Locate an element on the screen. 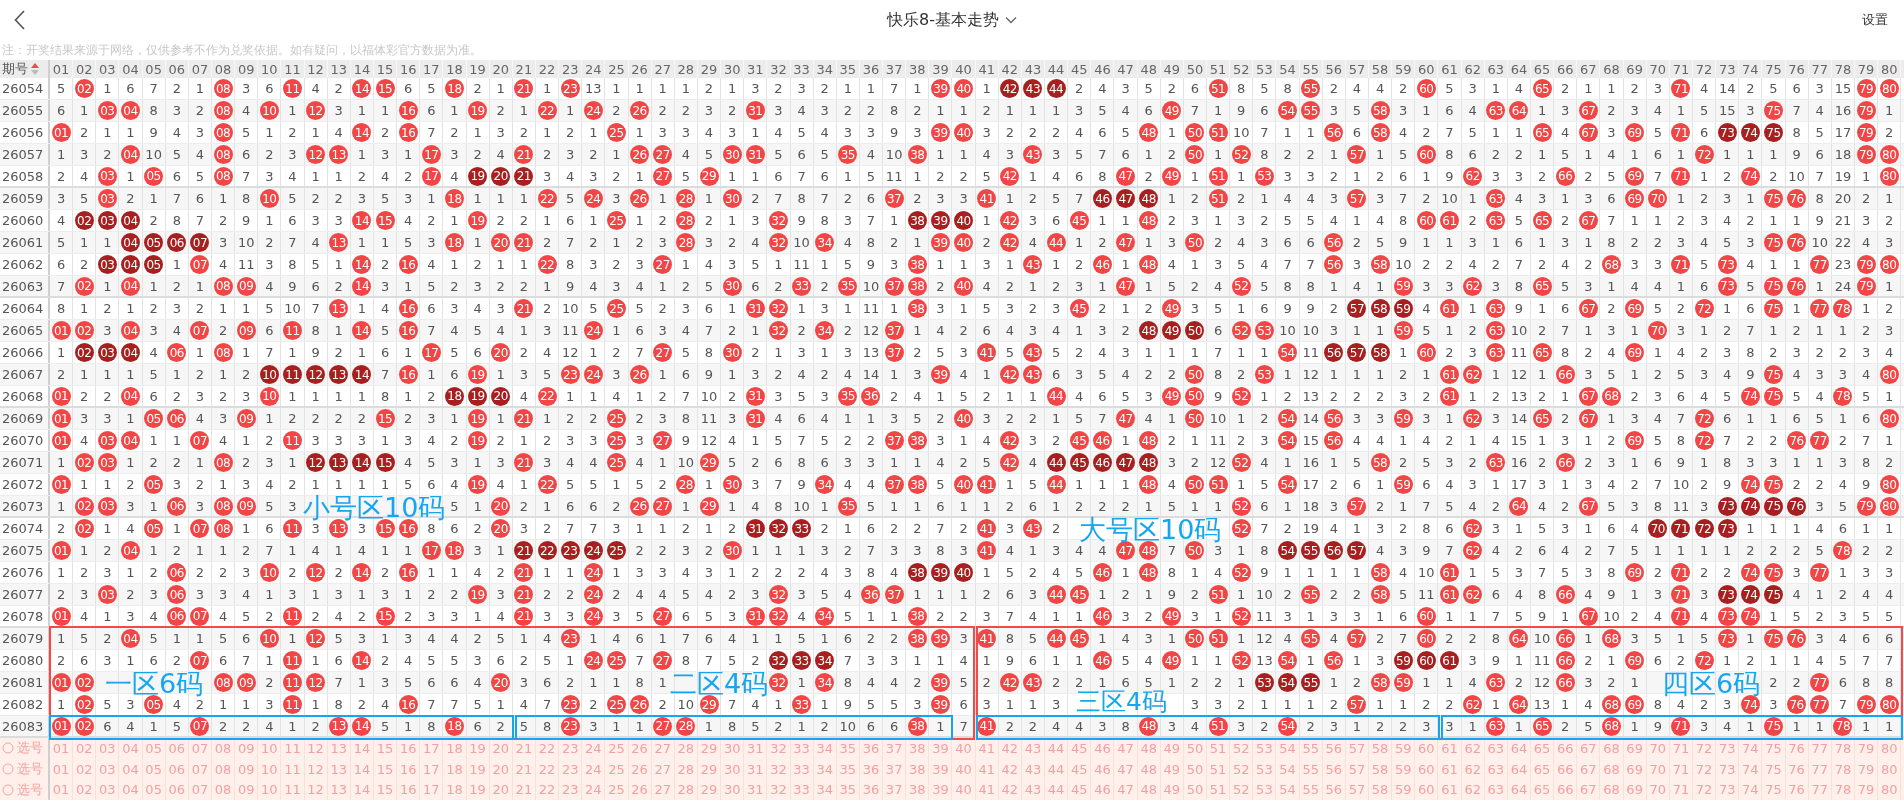  pick-number: 63 is located at coordinates (1496, 790).